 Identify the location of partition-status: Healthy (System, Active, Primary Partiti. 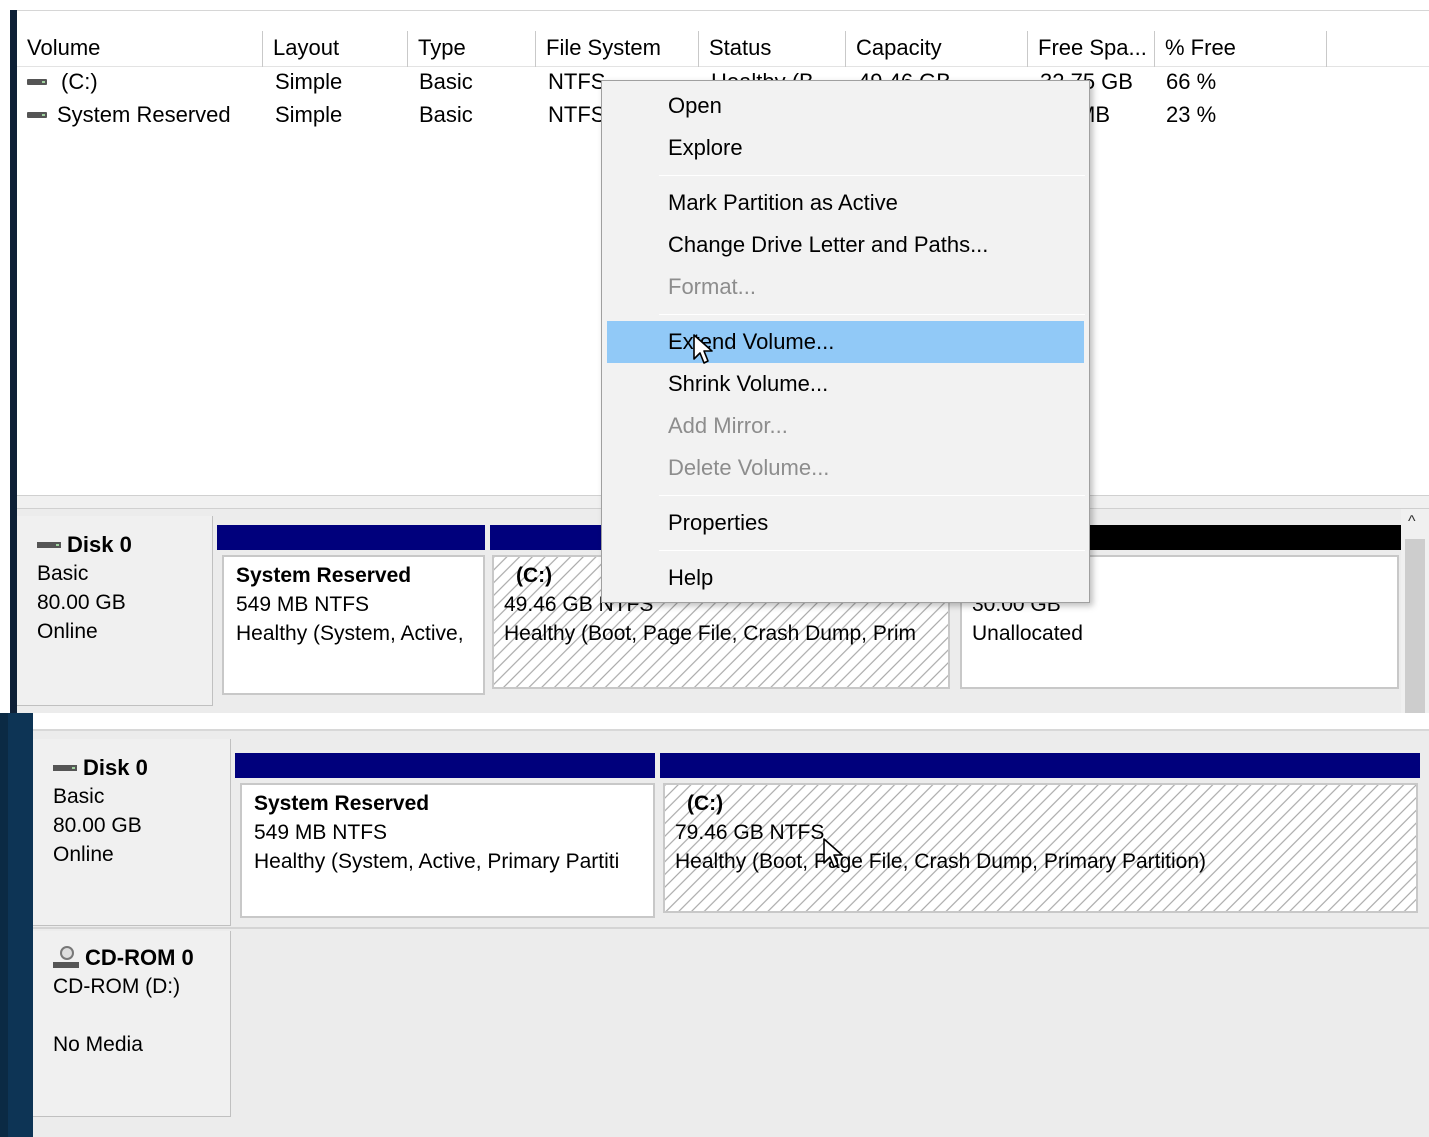
(437, 861).